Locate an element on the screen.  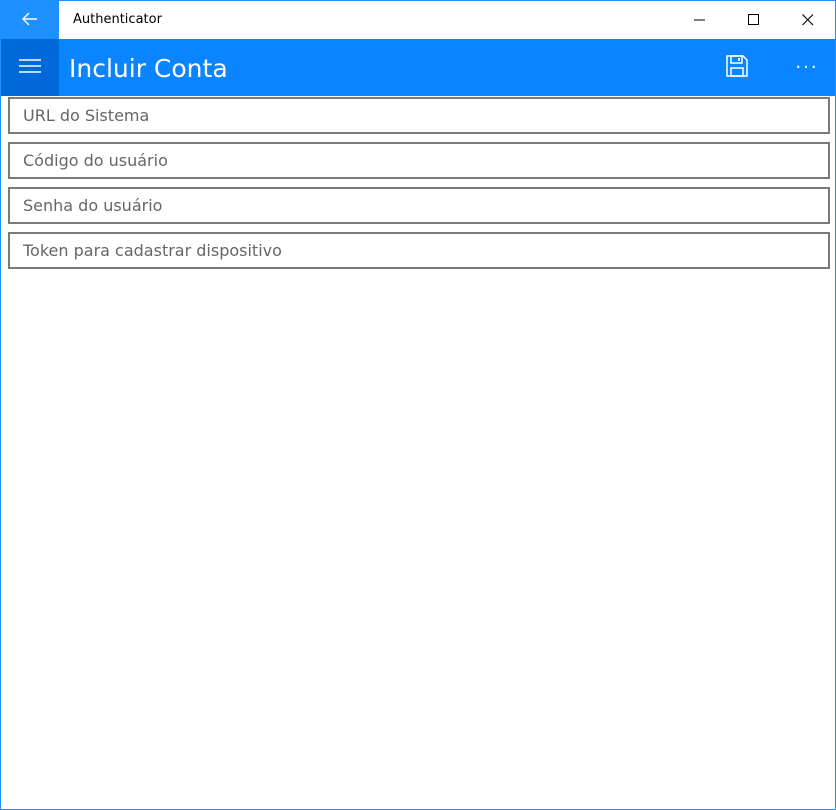
maximize-icon is located at coordinates (754, 20).